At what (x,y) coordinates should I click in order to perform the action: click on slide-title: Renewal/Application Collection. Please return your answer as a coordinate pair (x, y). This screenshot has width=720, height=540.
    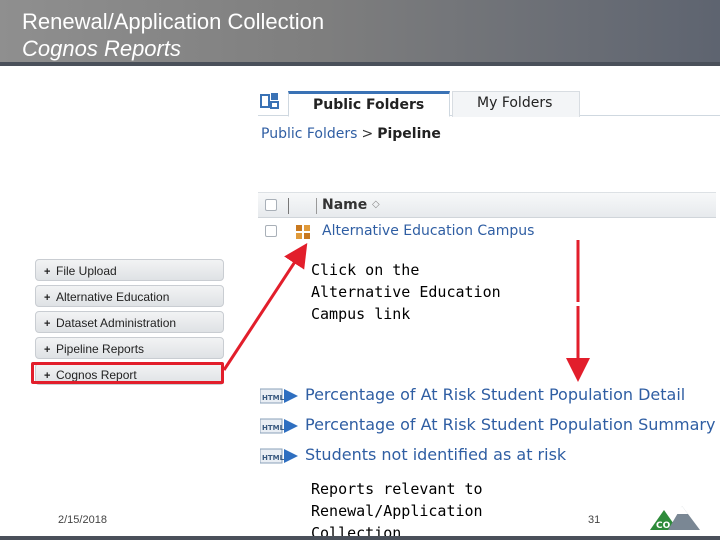
    Looking at the image, I should click on (173, 21).